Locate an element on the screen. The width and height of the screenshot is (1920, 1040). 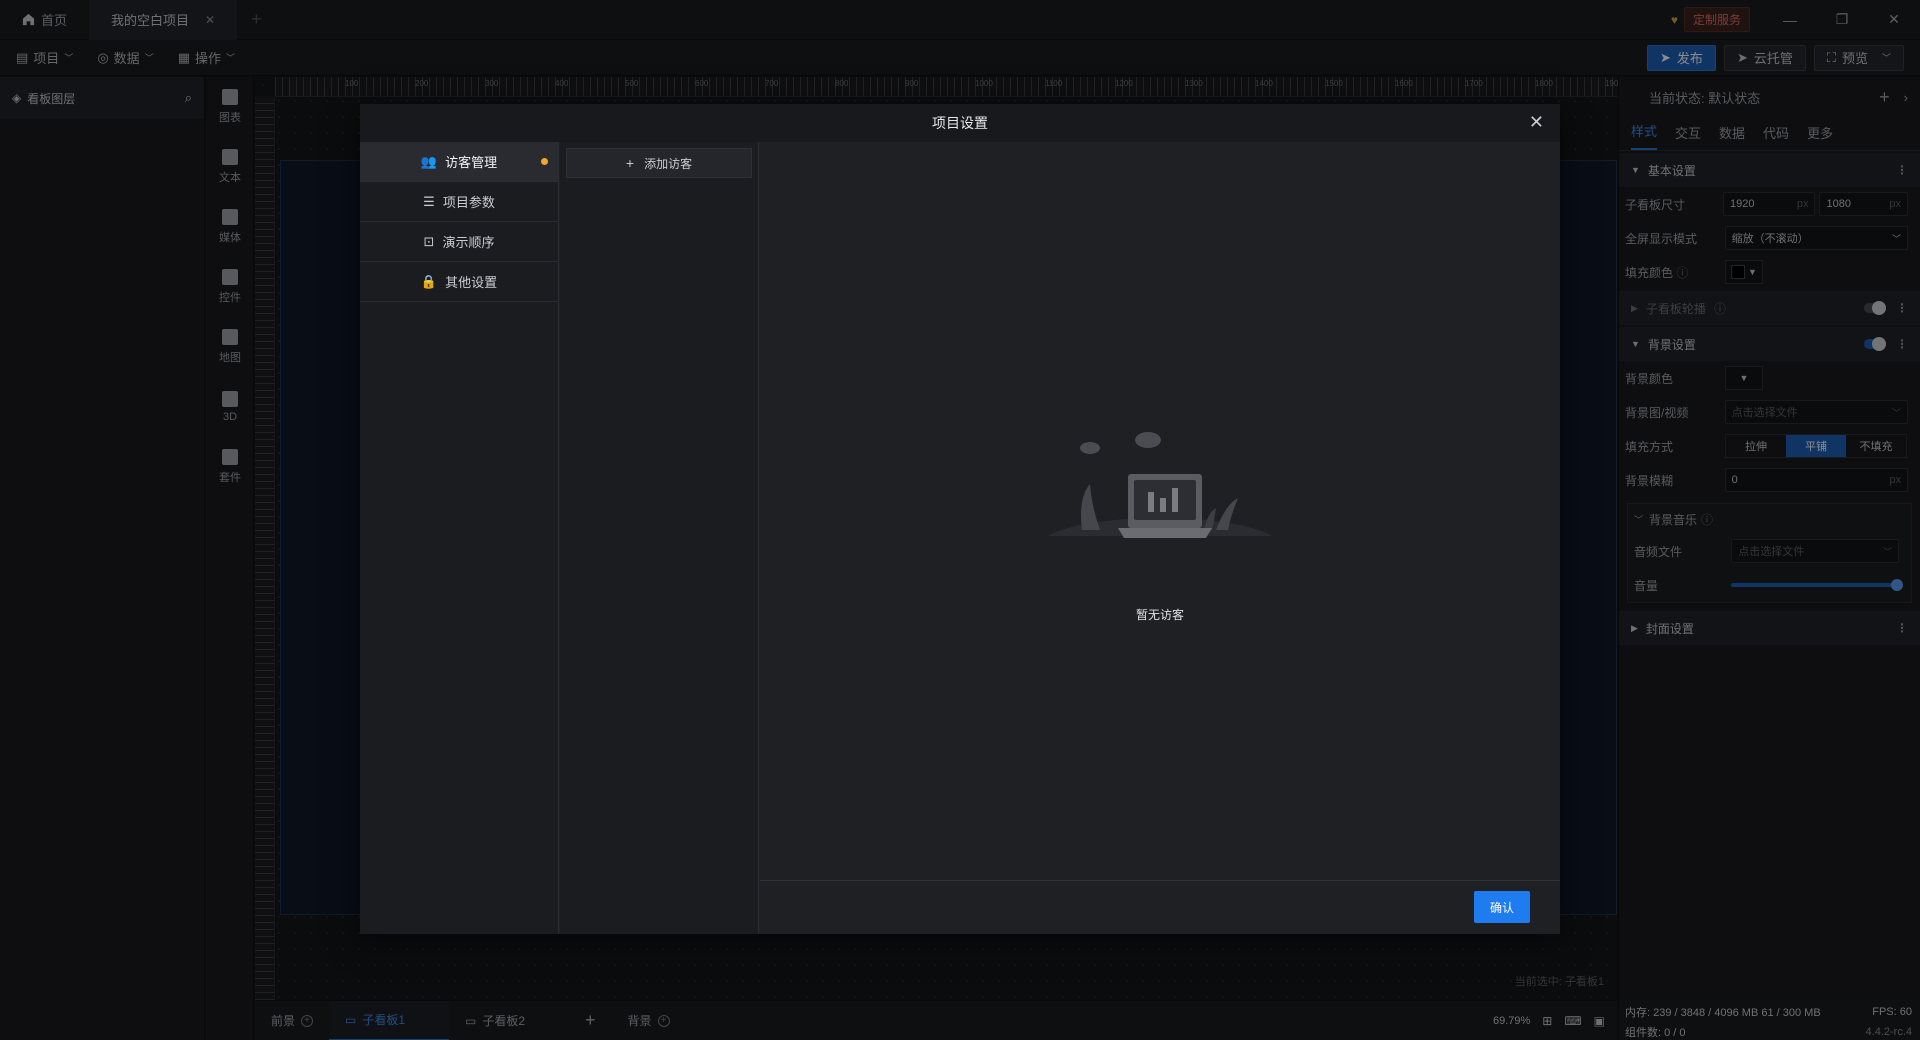
lock-icon: 🔒 is located at coordinates (429, 281).